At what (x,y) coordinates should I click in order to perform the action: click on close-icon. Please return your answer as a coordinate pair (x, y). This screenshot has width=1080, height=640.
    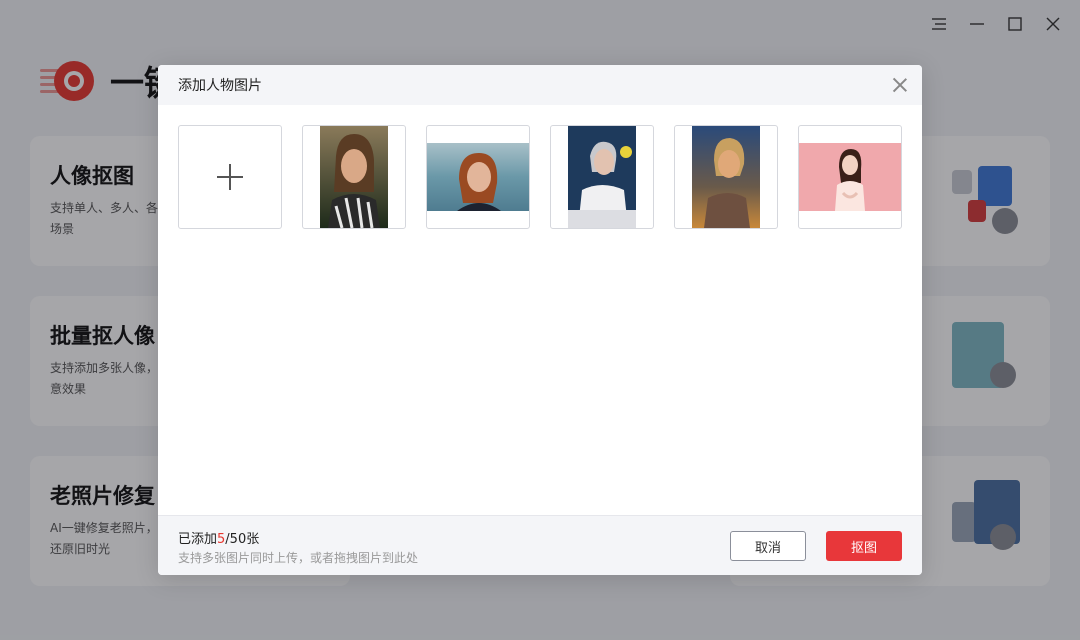
    Looking at the image, I should click on (900, 85).